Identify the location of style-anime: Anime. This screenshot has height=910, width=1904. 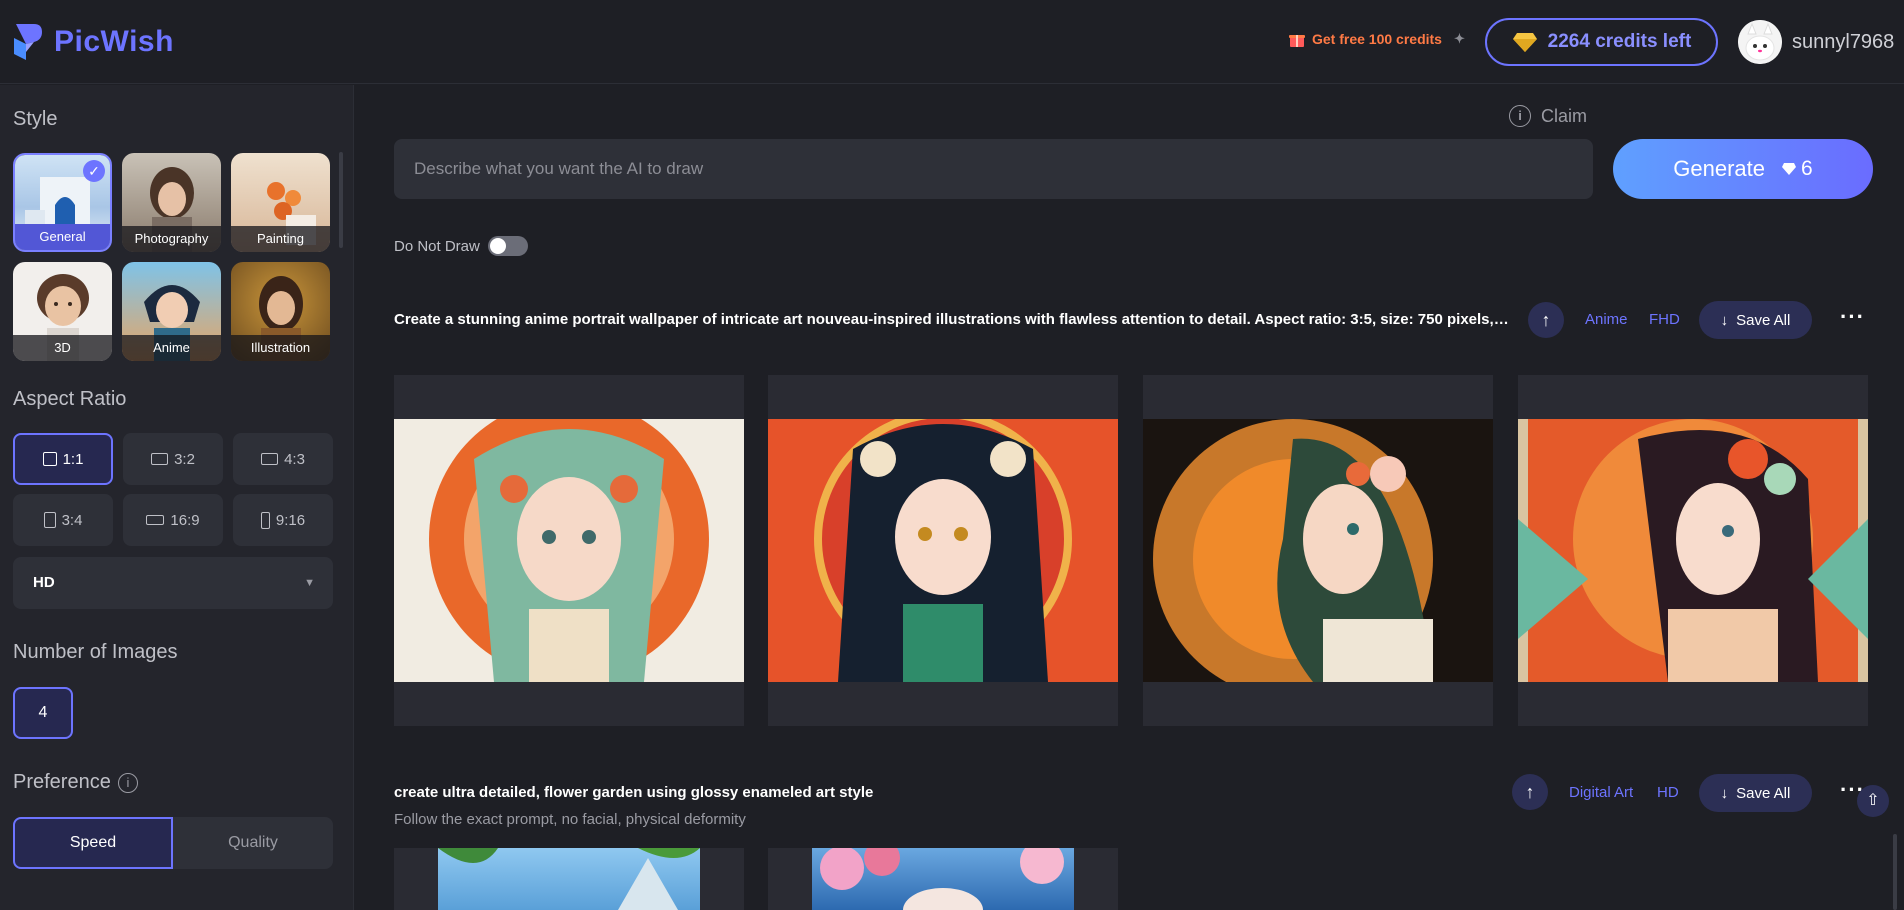
(171, 311).